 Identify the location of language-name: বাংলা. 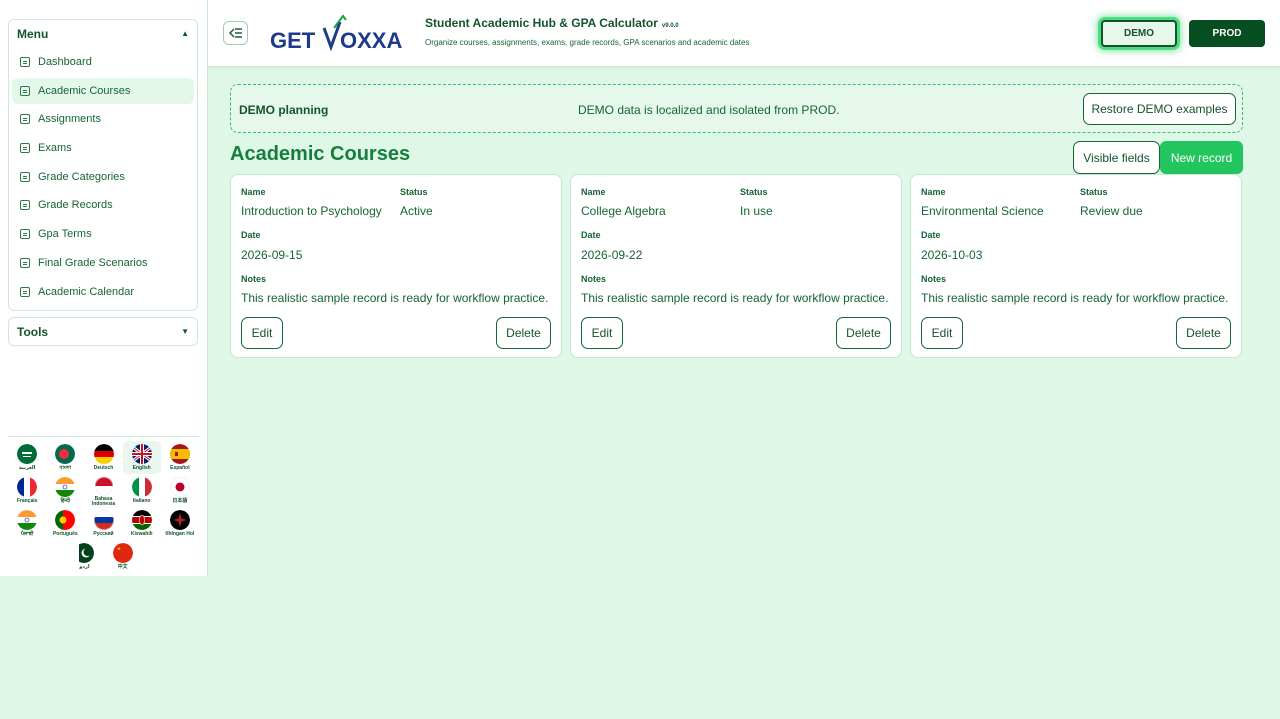
(65, 468).